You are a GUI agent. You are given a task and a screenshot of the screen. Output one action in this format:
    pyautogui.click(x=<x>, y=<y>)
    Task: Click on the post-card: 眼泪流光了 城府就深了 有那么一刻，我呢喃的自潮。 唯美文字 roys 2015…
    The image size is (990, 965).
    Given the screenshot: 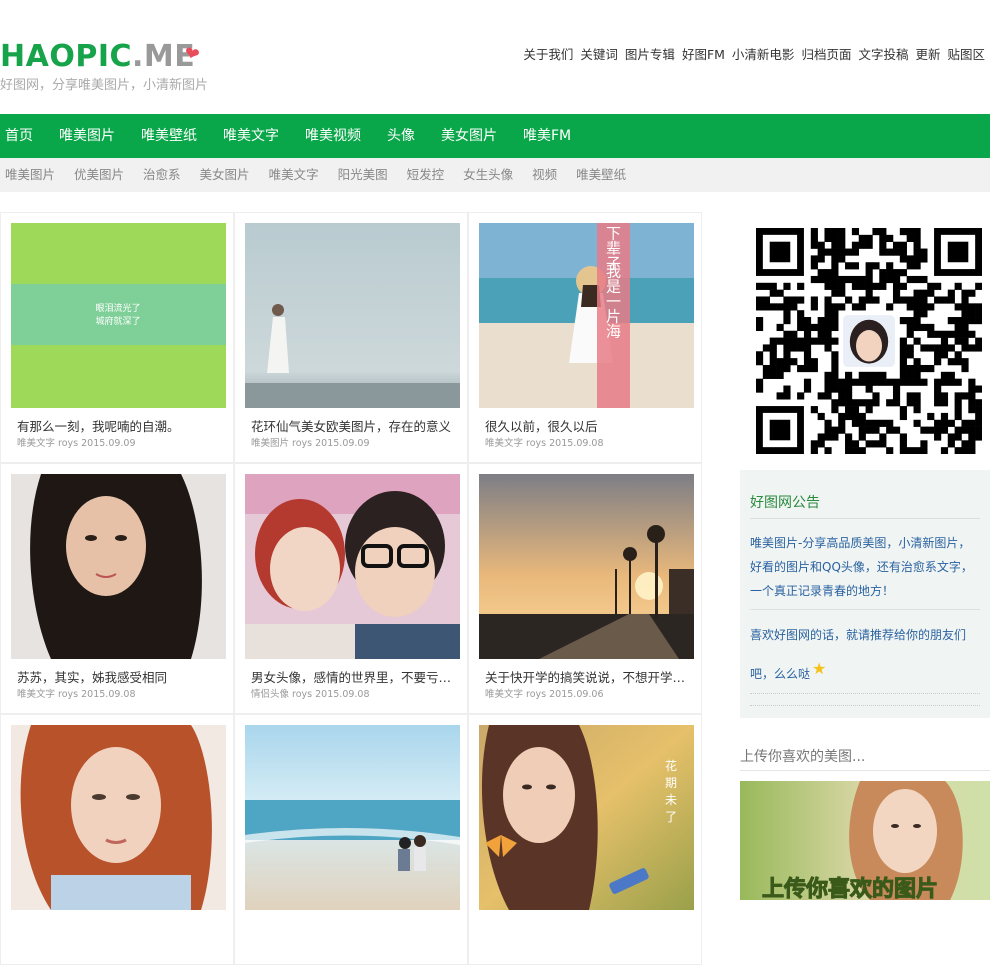 What is the action you would take?
    pyautogui.click(x=117, y=337)
    